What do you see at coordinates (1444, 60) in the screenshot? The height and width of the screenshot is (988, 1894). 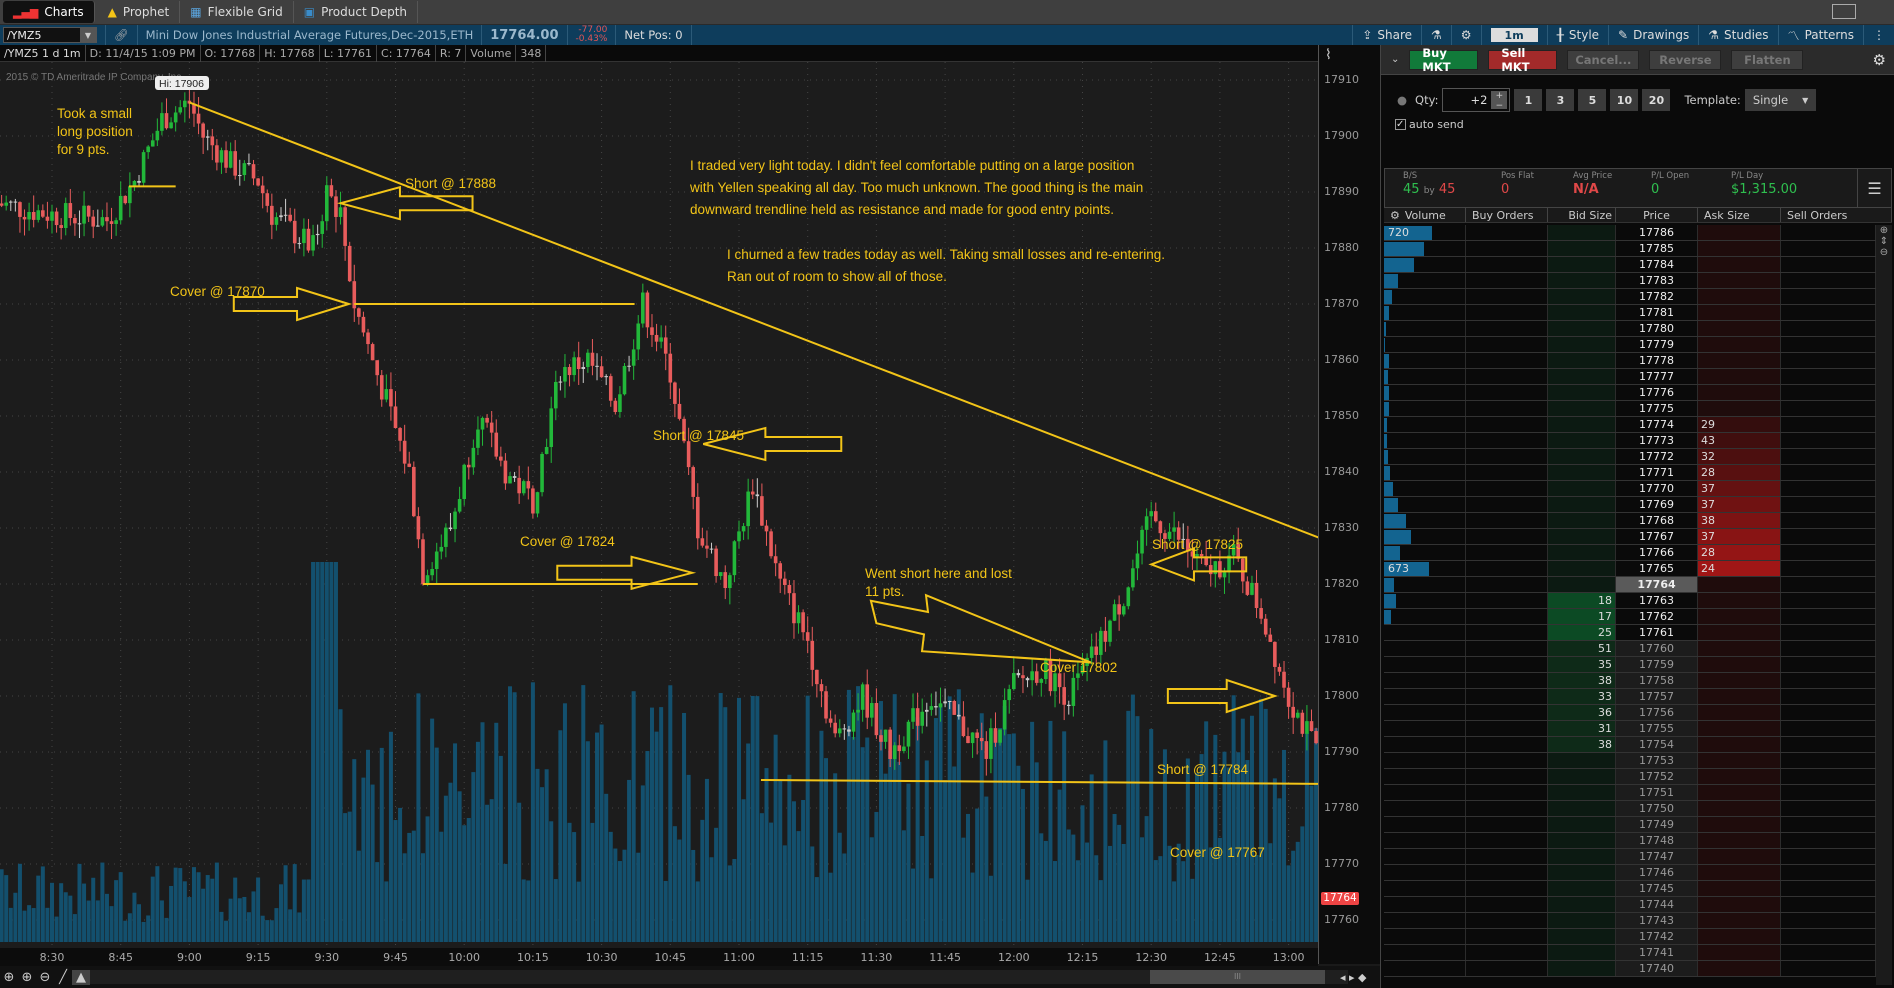 I see `buy-mkt-button: Buy MKT` at bounding box center [1444, 60].